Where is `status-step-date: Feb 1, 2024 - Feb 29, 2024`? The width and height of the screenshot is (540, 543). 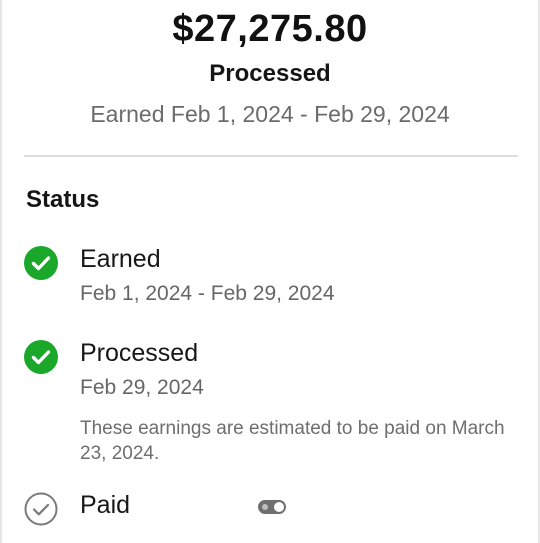
status-step-date: Feb 1, 2024 - Feb 29, 2024 is located at coordinates (207, 293).